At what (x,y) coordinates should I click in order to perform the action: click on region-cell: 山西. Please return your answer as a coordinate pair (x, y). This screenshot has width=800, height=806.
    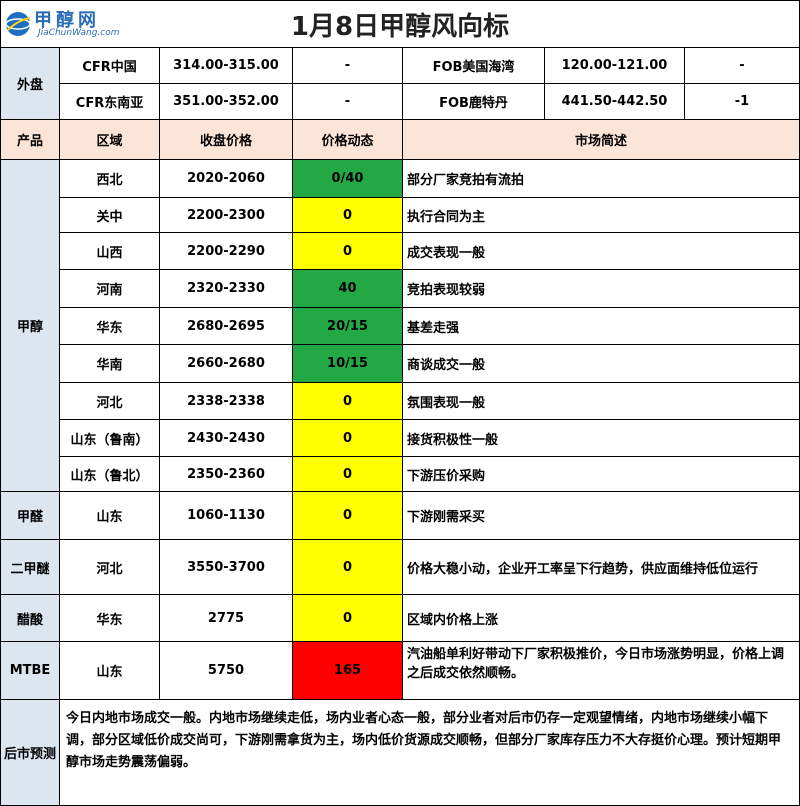
    Looking at the image, I should click on (110, 251).